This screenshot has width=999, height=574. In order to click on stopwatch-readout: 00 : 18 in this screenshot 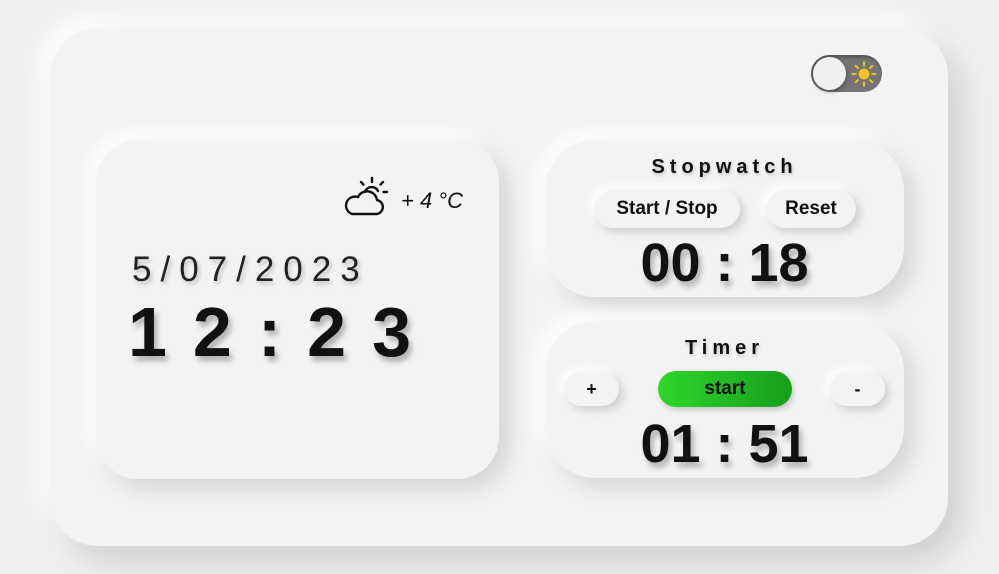, I will do `click(724, 263)`.